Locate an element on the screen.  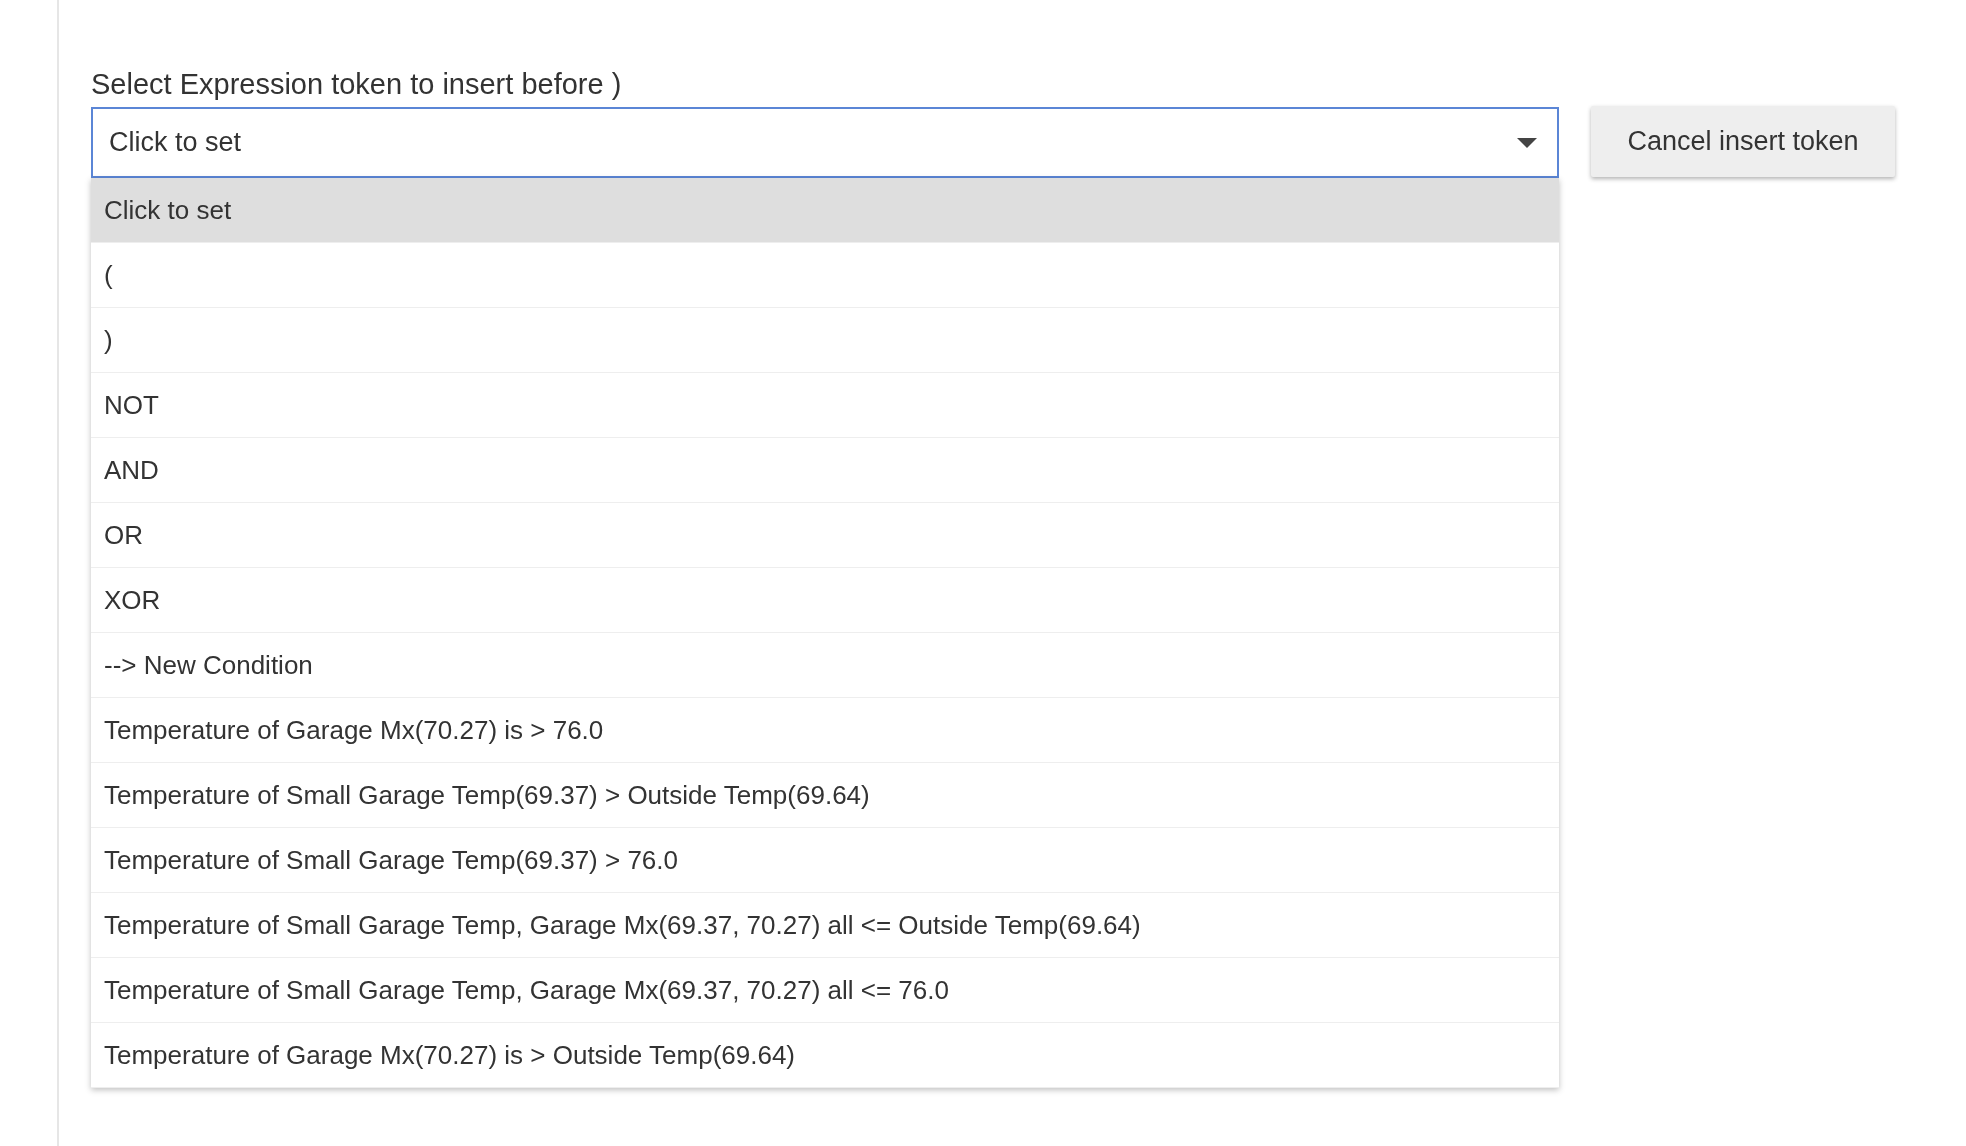
dropdown-option: ) is located at coordinates (825, 340).